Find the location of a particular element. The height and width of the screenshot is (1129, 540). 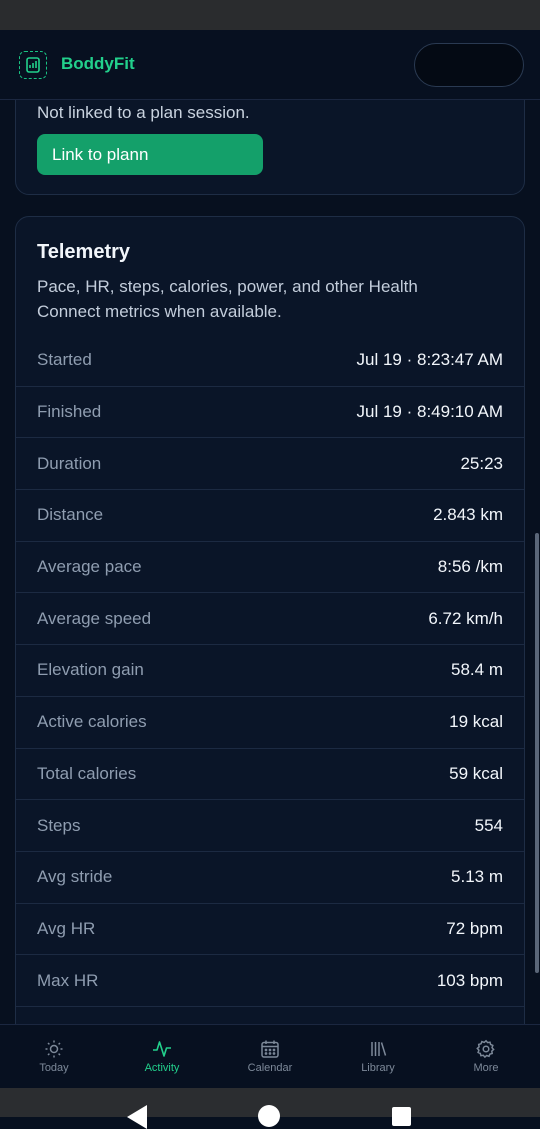

link-to-plan-button: Link to plann is located at coordinates (150, 154).